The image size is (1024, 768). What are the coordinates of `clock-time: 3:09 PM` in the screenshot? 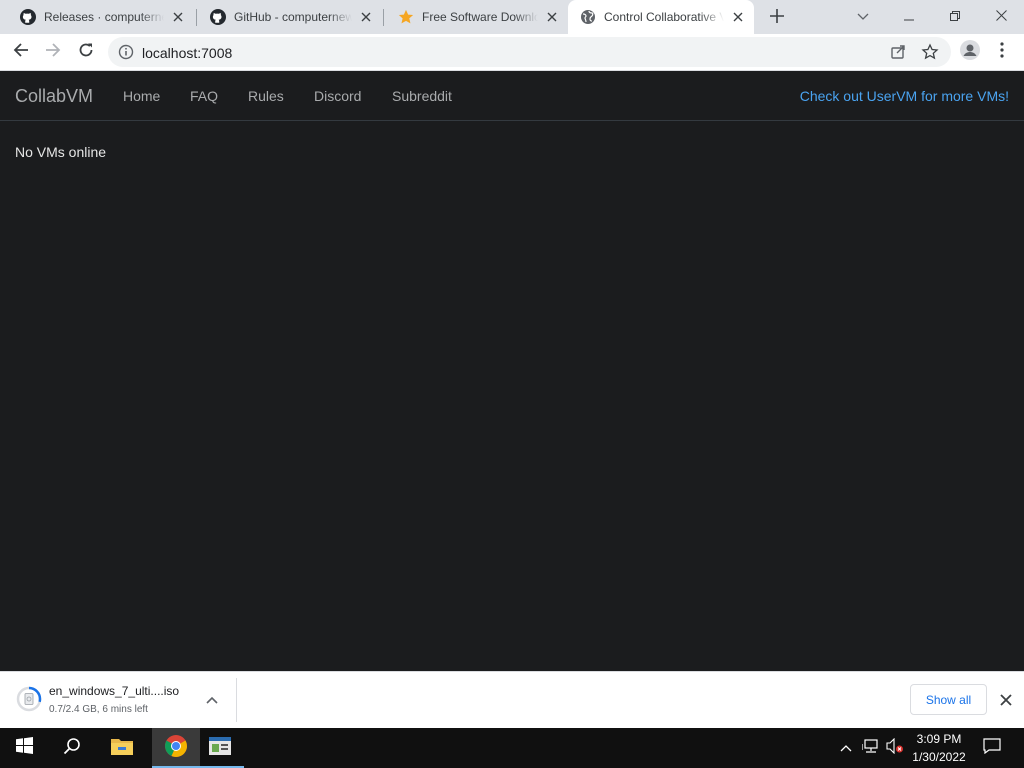 It's located at (939, 739).